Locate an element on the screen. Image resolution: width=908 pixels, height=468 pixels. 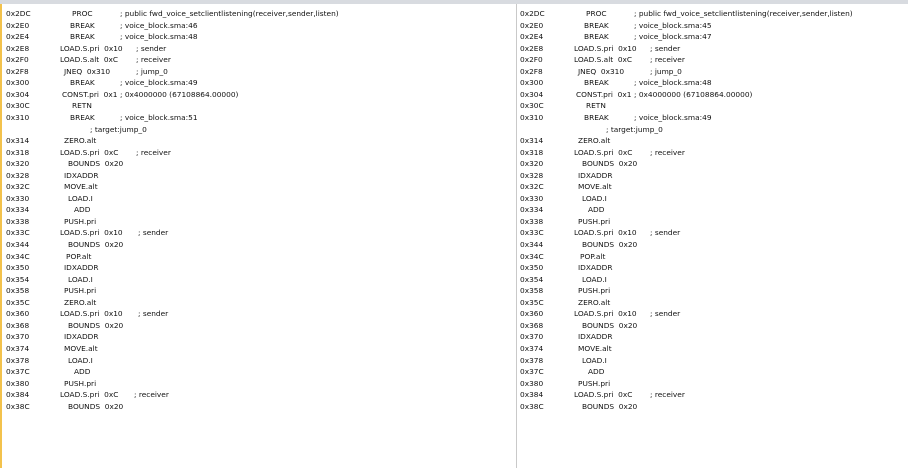
address: 0x314 is located at coordinates (532, 141).